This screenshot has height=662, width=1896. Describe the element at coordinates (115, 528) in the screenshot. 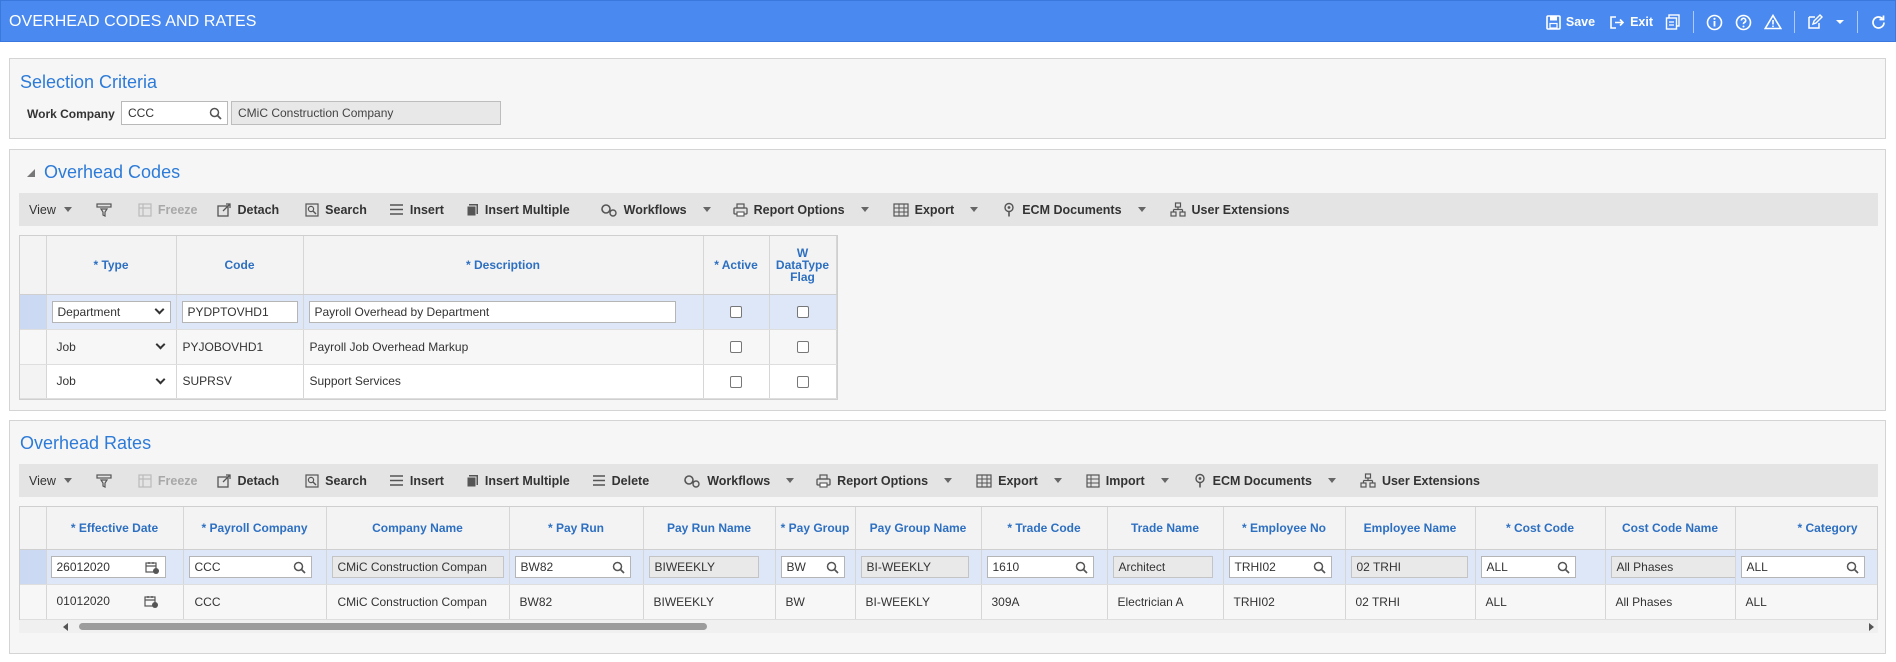

I see `column-header-effective-date: * Effective Date` at that location.